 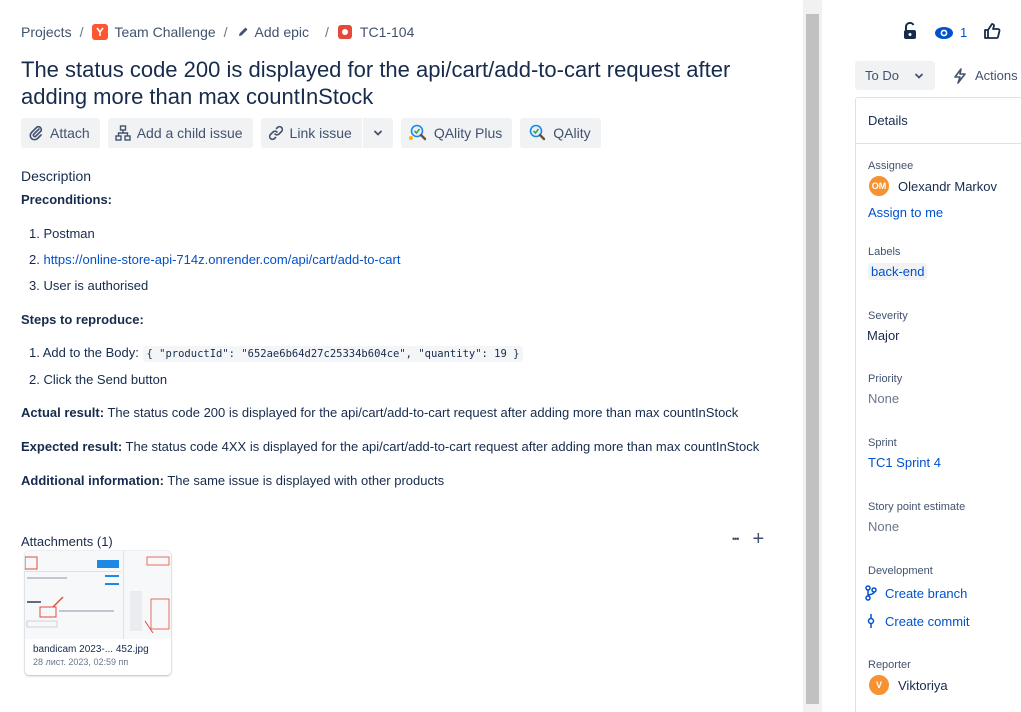 I want to click on development-field: Development Create branch Create commit, so click(x=917, y=597).